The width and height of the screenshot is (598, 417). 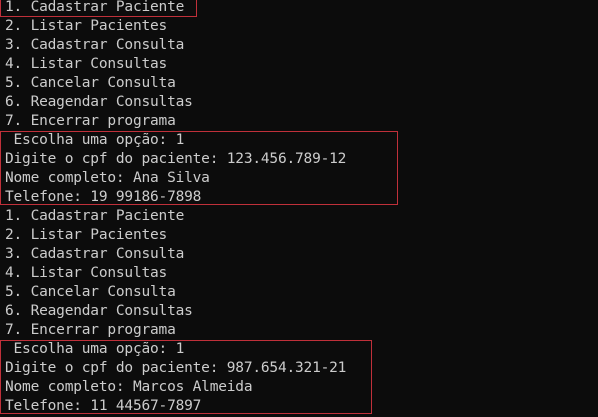 I want to click on name-prompt: Nome completo: Ana Silva, so click(x=107, y=178).